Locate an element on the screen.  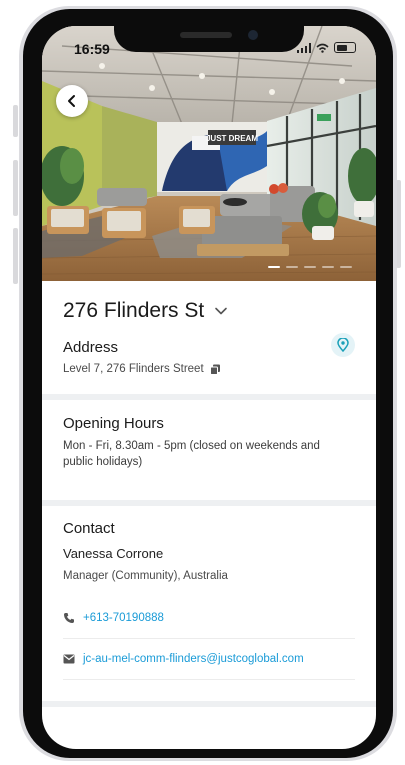
status-time: 16:59 is located at coordinates (92, 49).